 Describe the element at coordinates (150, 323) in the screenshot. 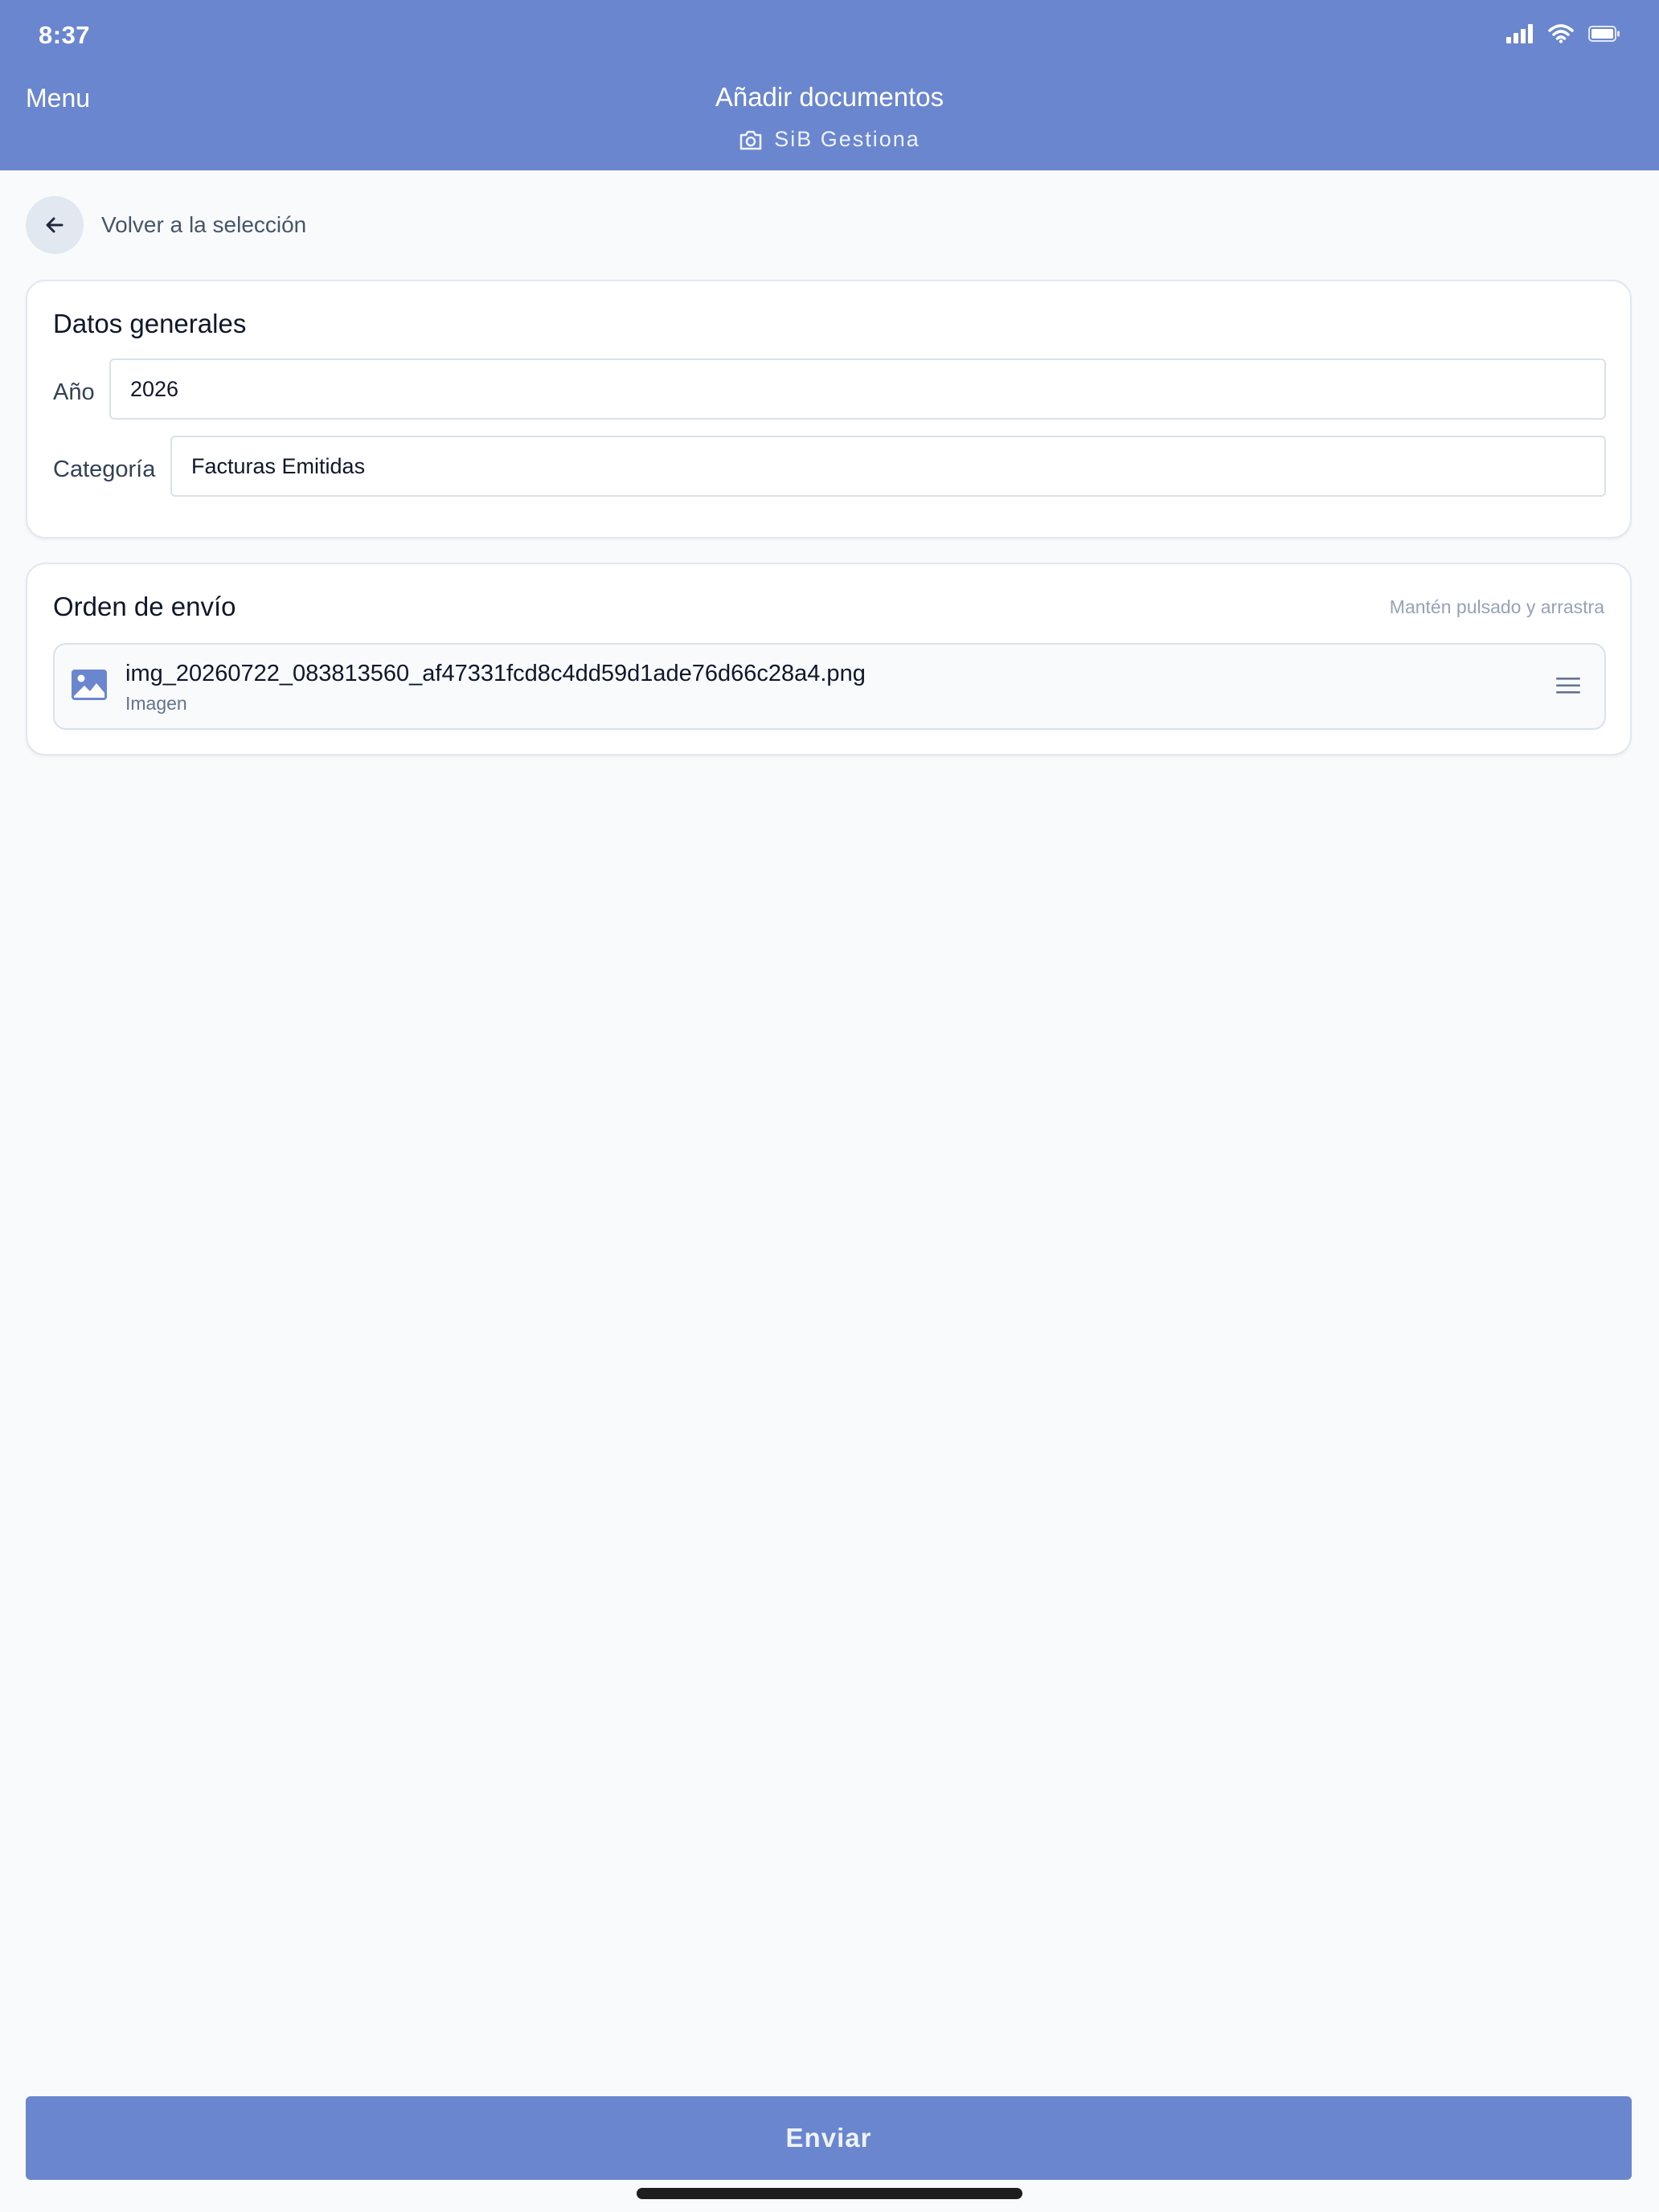

I see `general-data-title: Datos generales` at that location.